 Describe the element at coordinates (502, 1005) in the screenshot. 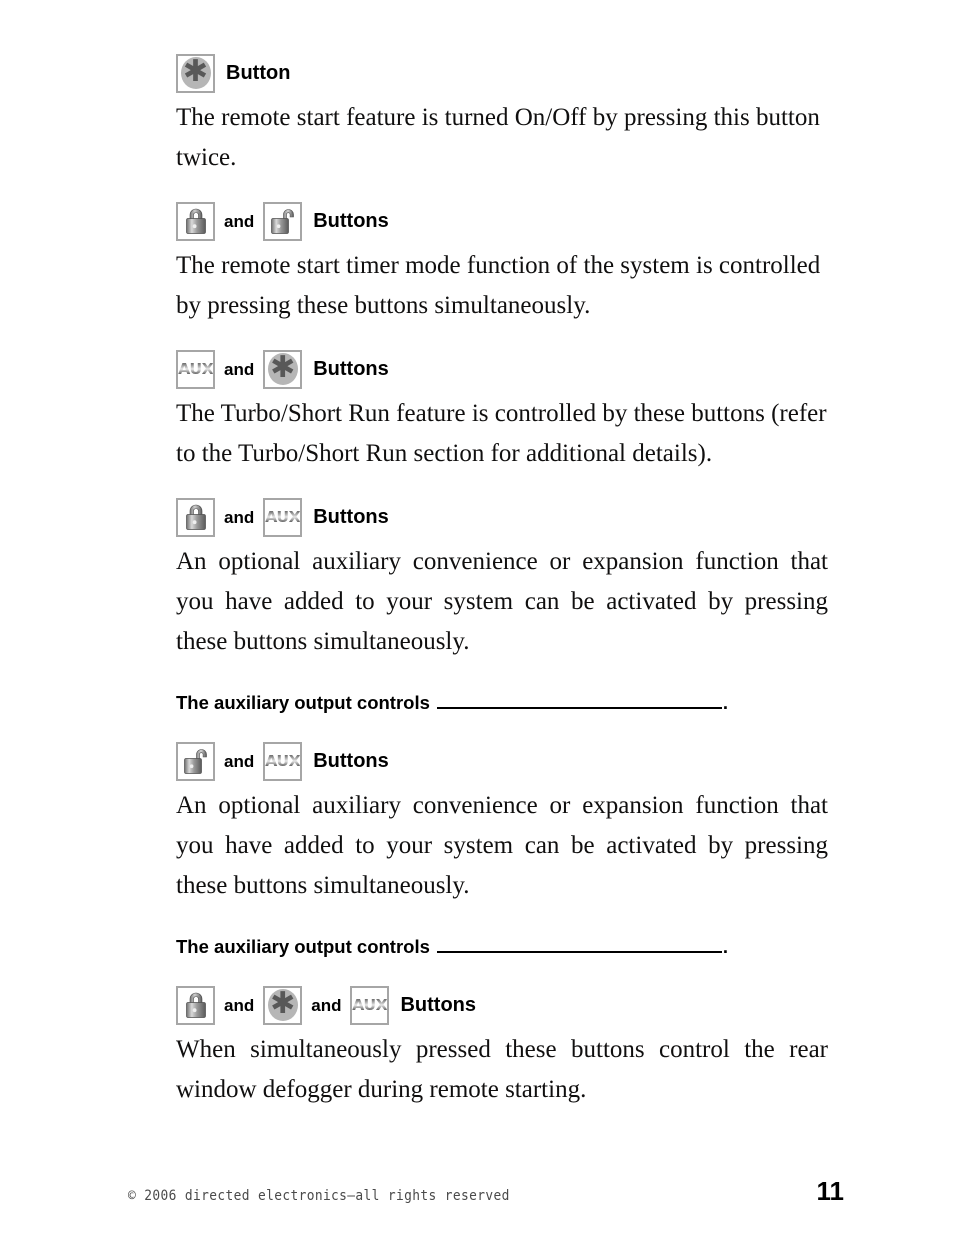

I see `icon-row-lock-star-aux: and ✱ and AUX Buttons` at that location.